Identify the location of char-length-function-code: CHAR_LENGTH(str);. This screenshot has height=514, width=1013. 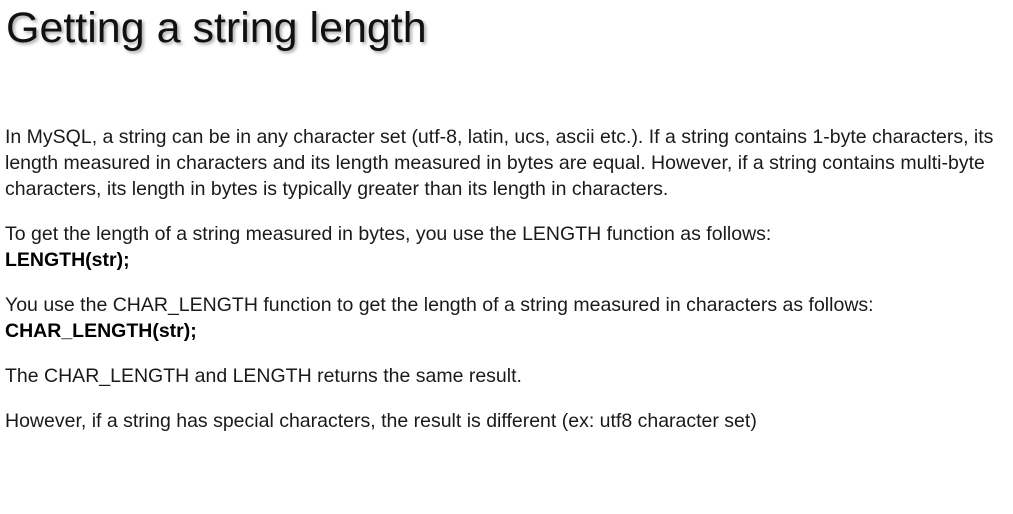
(101, 331).